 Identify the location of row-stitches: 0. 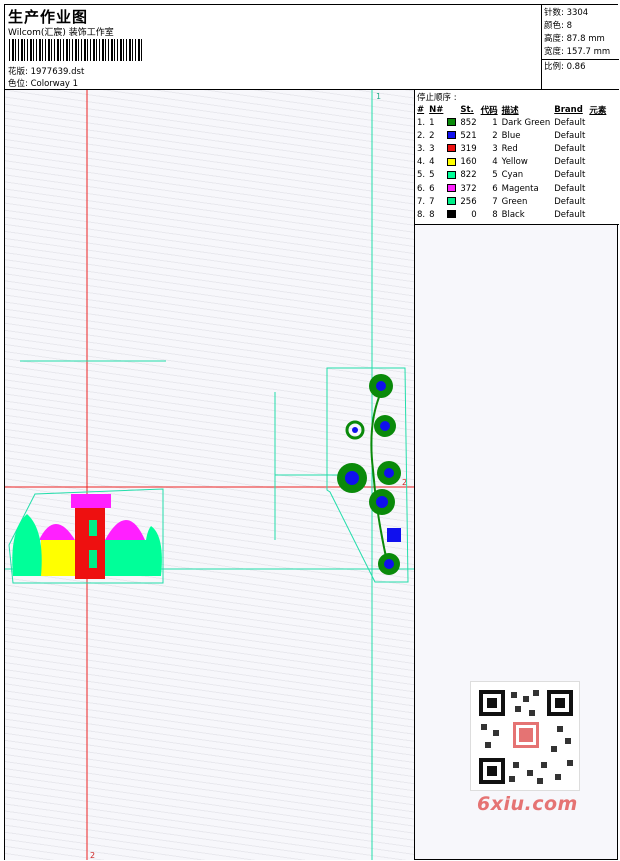
(474, 214).